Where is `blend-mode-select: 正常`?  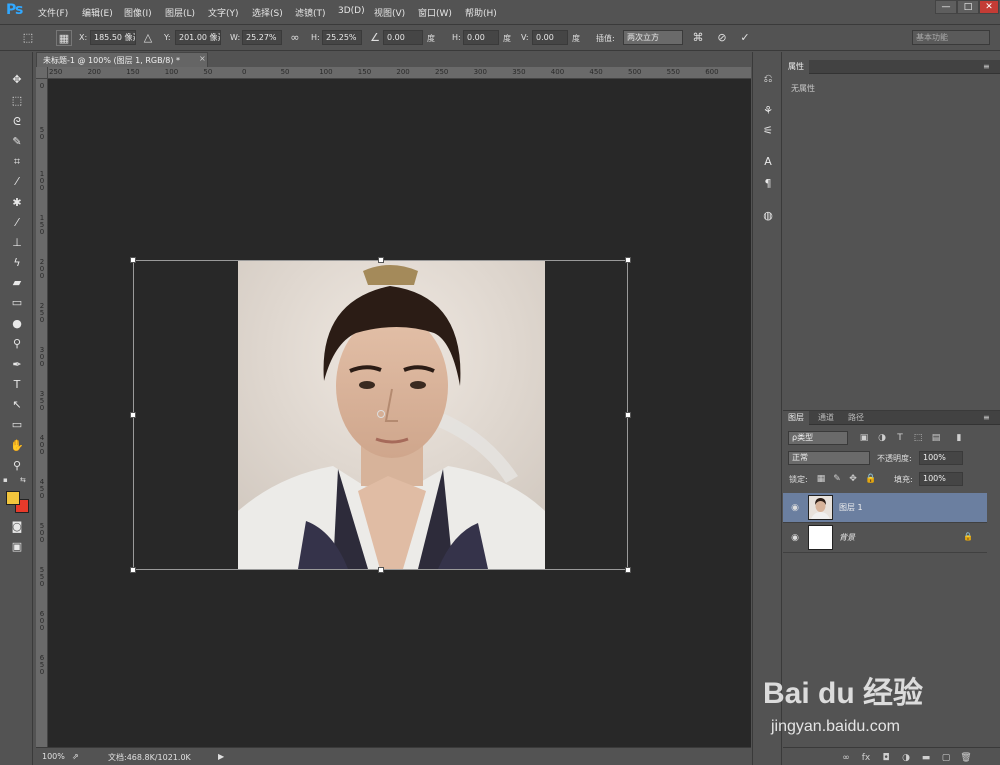 blend-mode-select: 正常 is located at coordinates (829, 458).